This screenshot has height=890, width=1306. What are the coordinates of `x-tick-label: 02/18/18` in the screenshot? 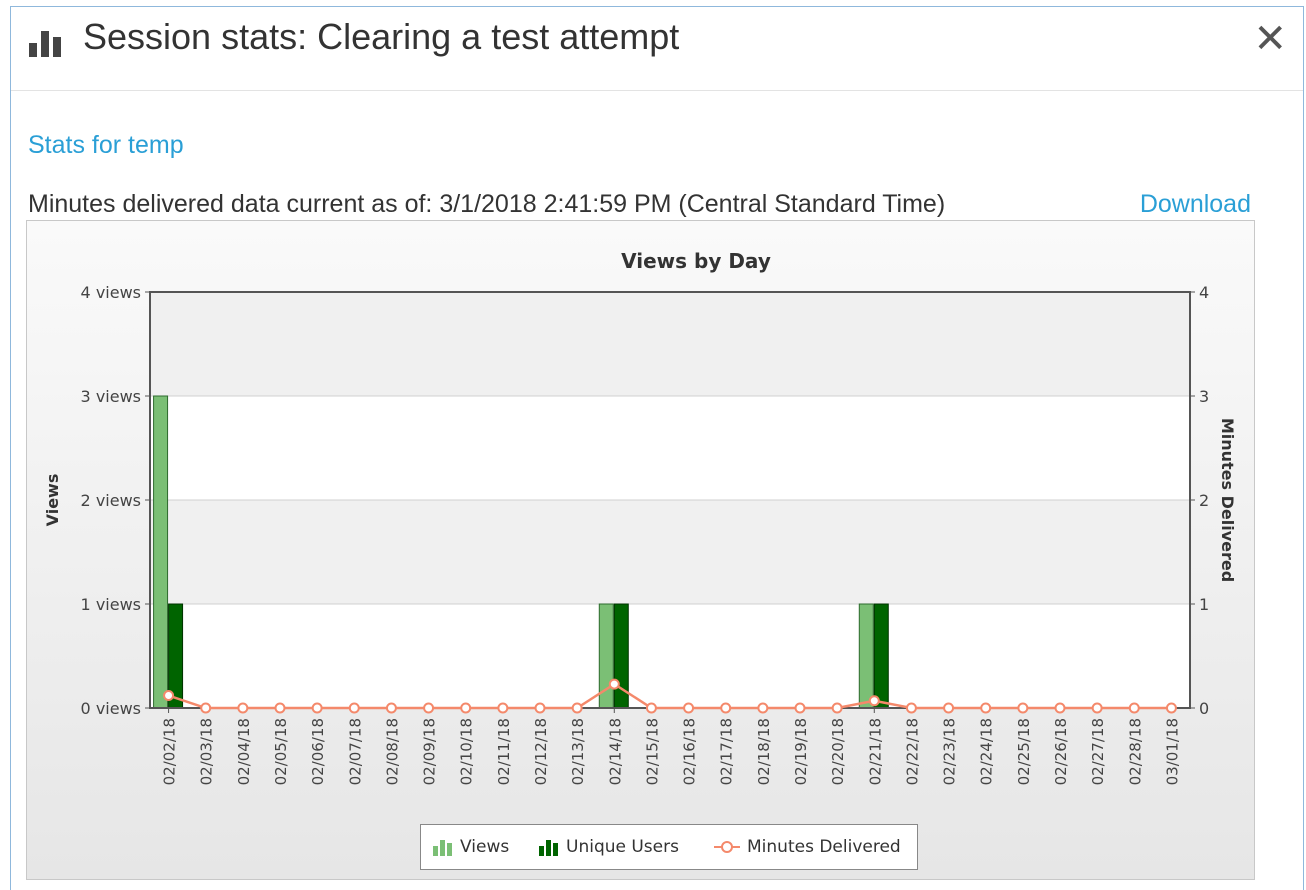 It's located at (764, 751).